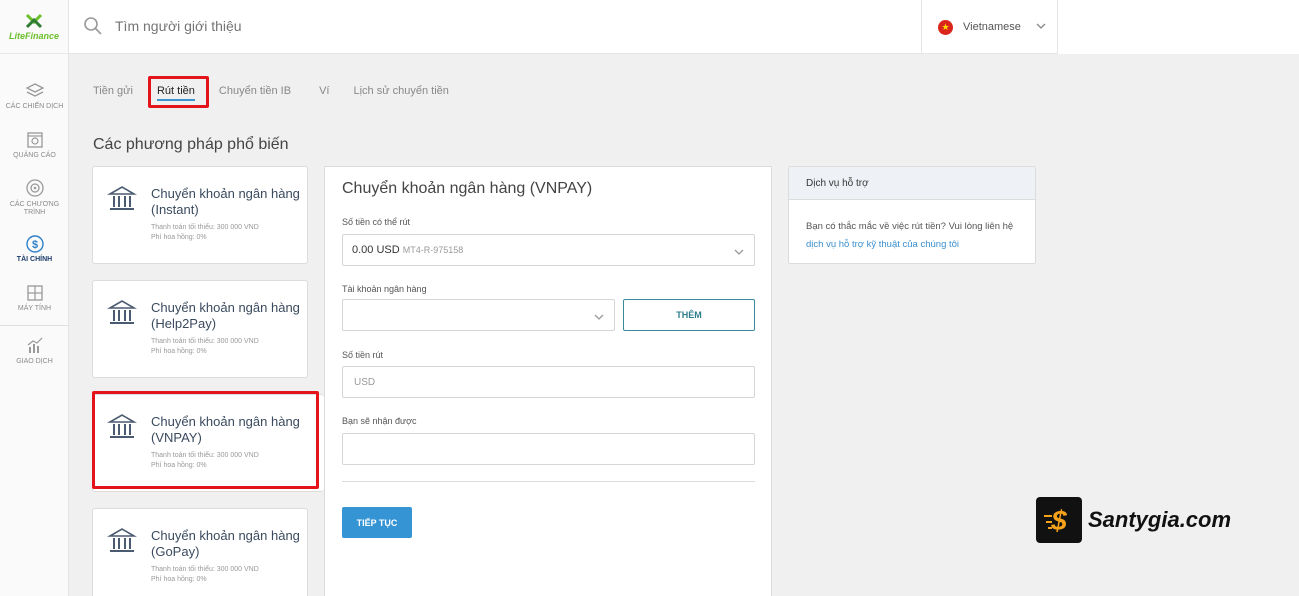 This screenshot has height=596, width=1299. What do you see at coordinates (93, 26) in the screenshot?
I see `search-icon` at bounding box center [93, 26].